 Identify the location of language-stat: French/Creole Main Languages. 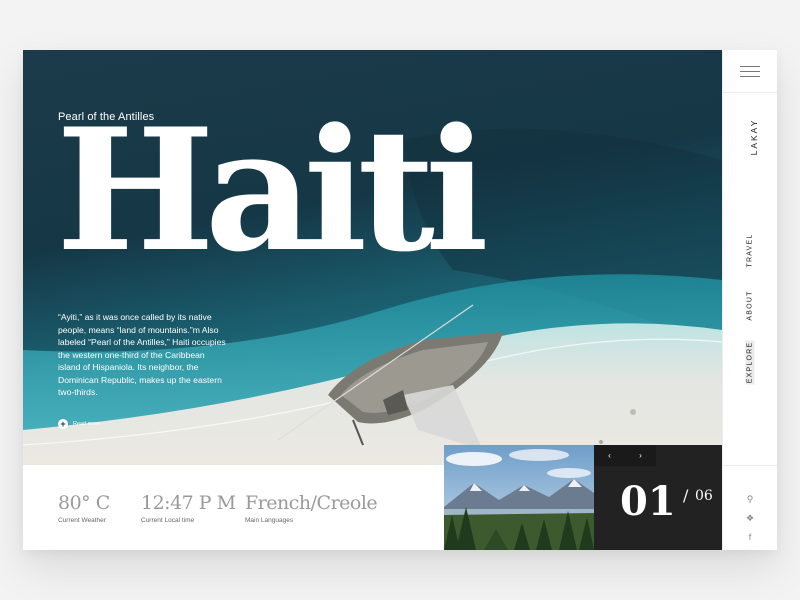
(311, 508).